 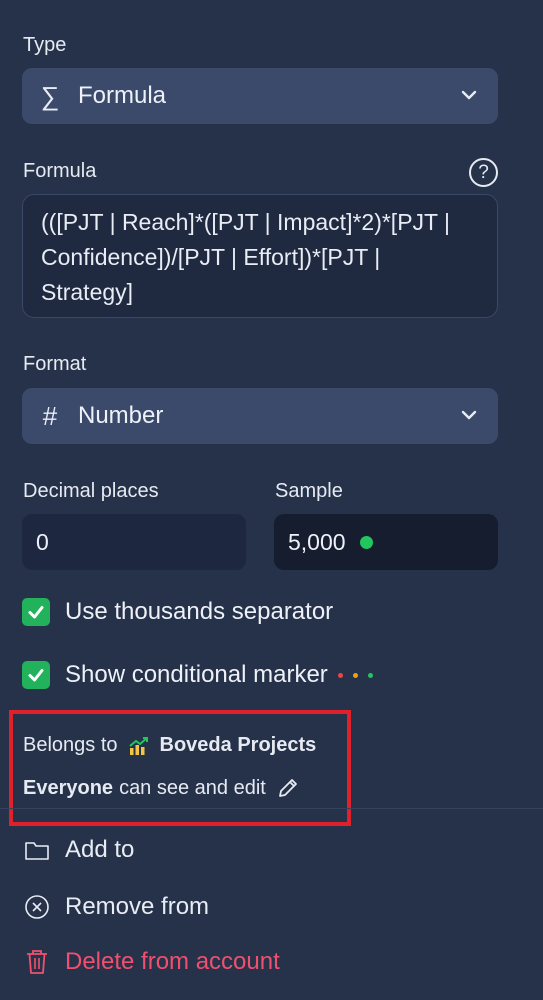 I want to click on delete-from-account-button: Delete from account, so click(x=151, y=962).